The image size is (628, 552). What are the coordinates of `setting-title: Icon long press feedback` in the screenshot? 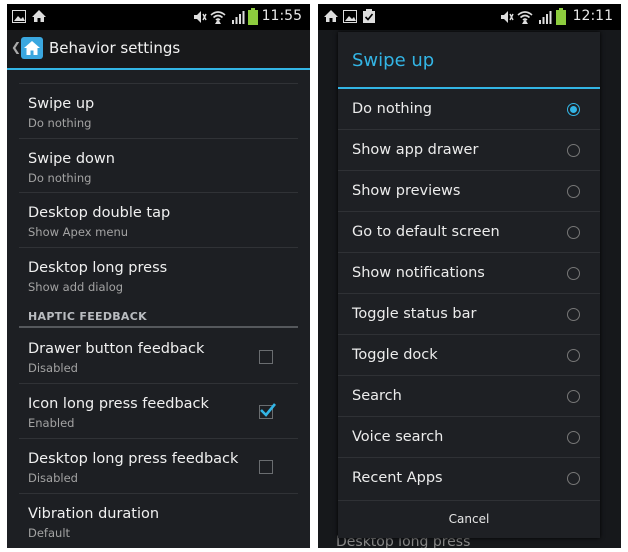 It's located at (118, 404).